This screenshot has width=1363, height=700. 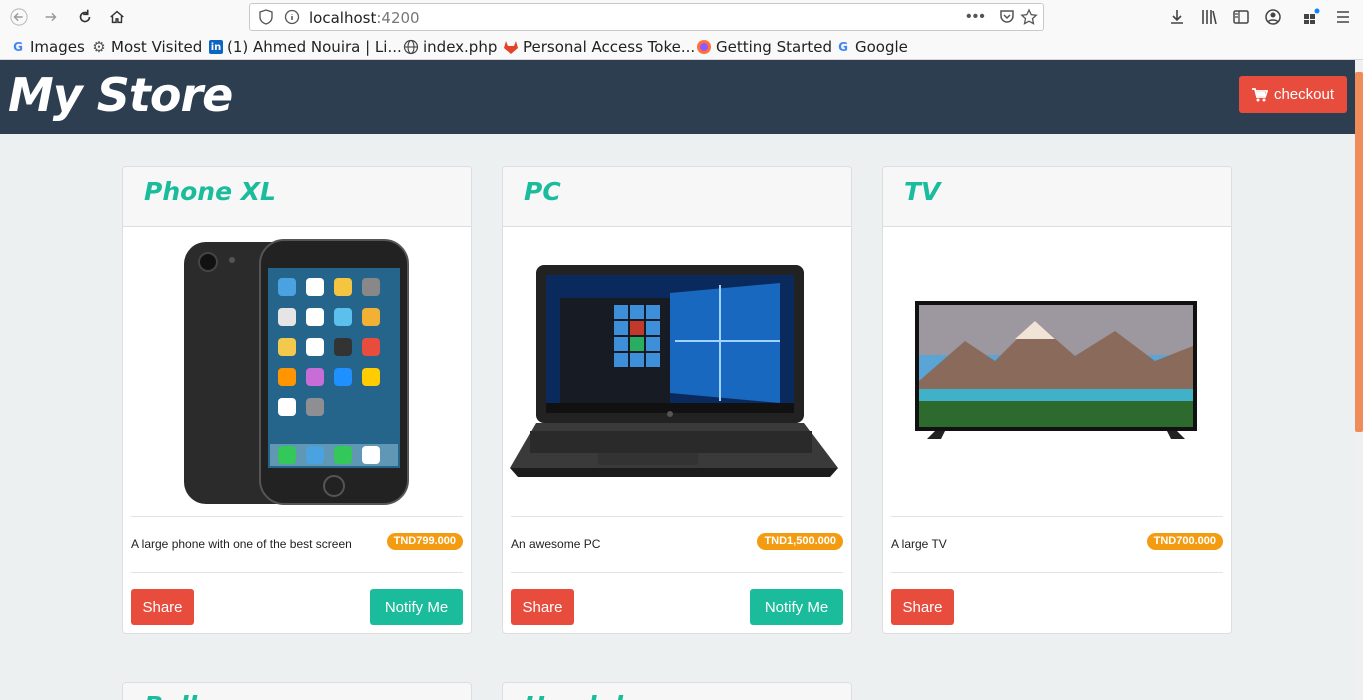 I want to click on reload-button, so click(x=85, y=17).